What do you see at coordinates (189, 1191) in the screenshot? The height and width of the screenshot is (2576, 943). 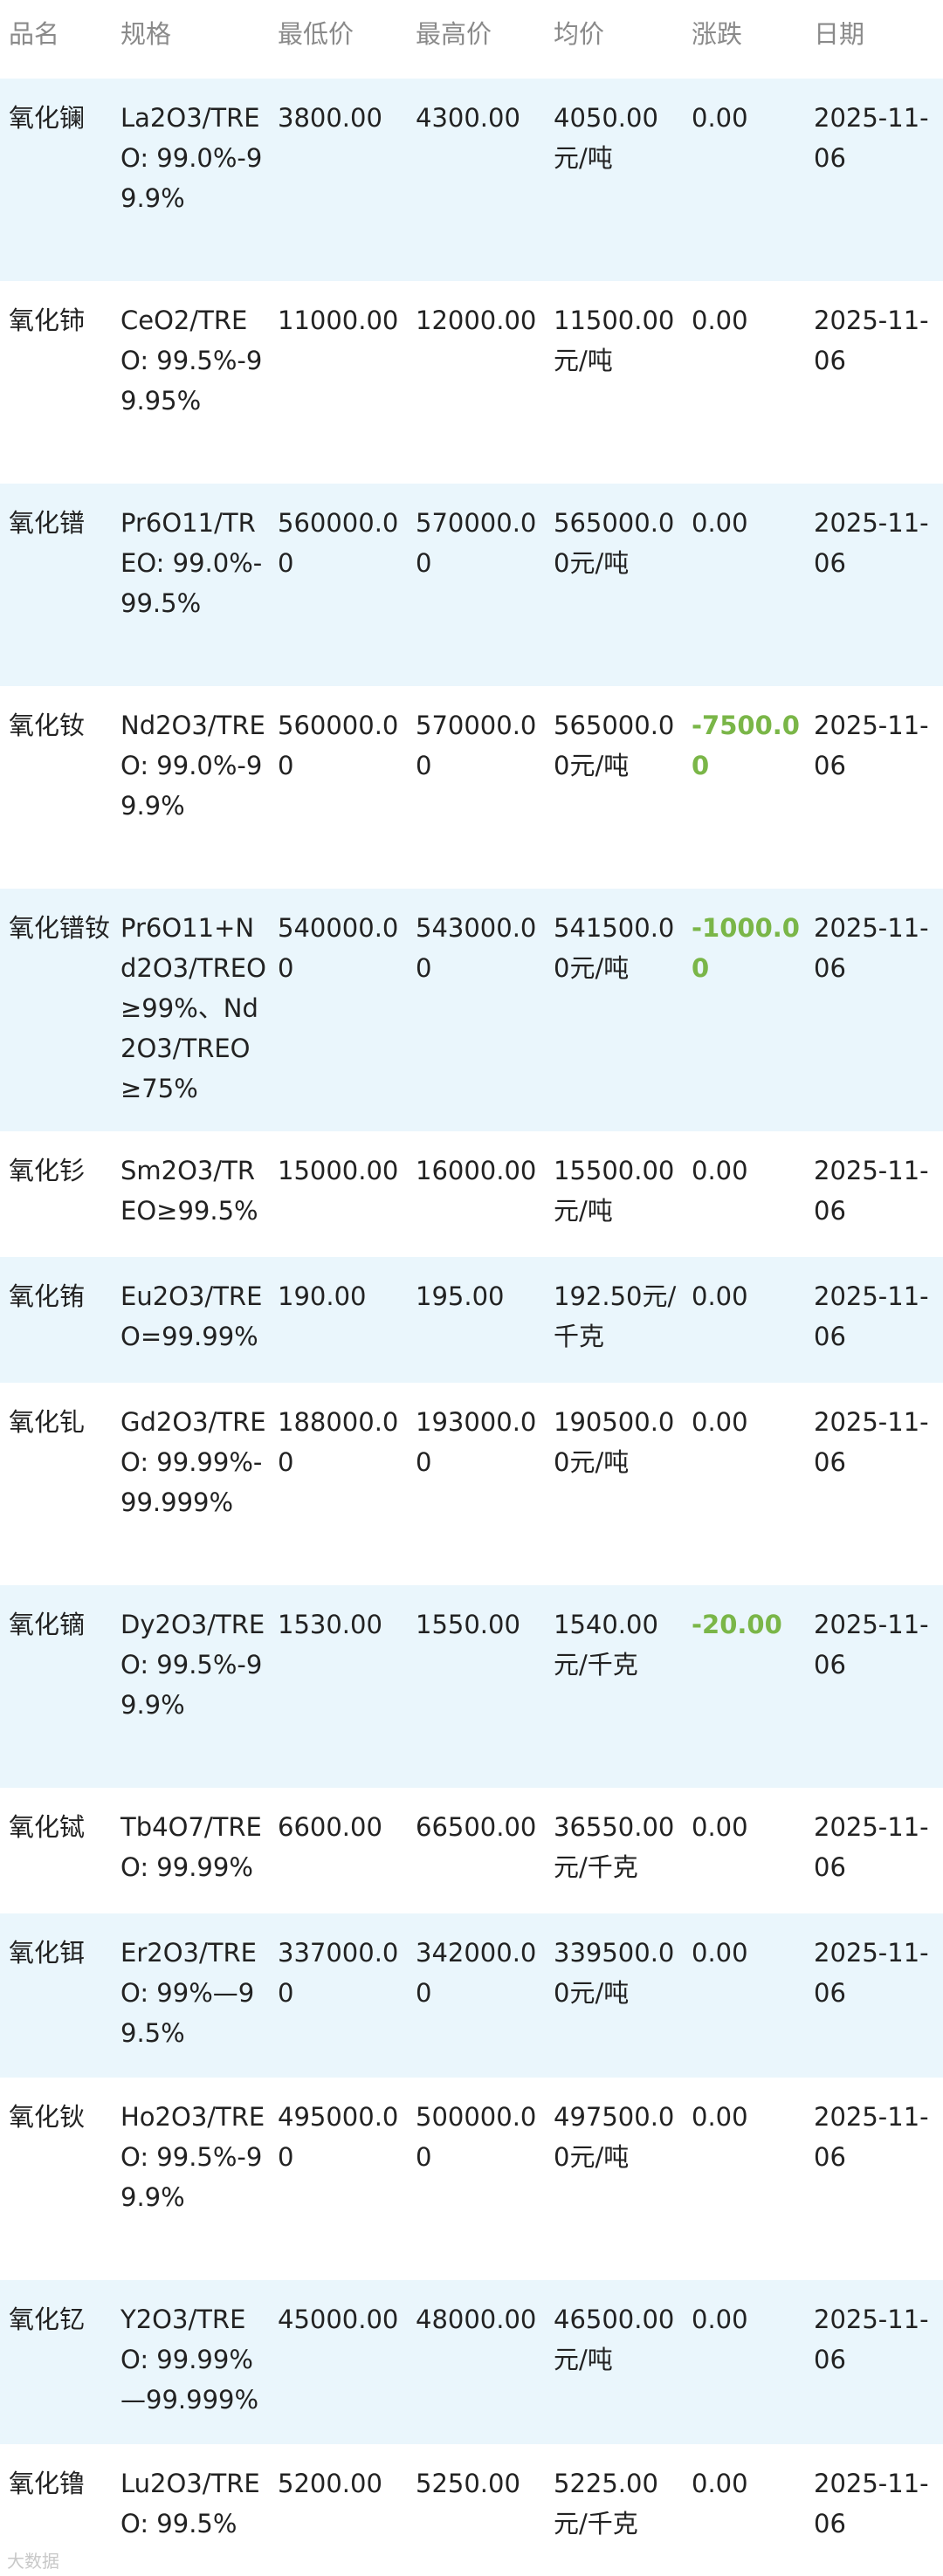 I see `cell-spec: Sm2O3/TREO≥99.5%` at bounding box center [189, 1191].